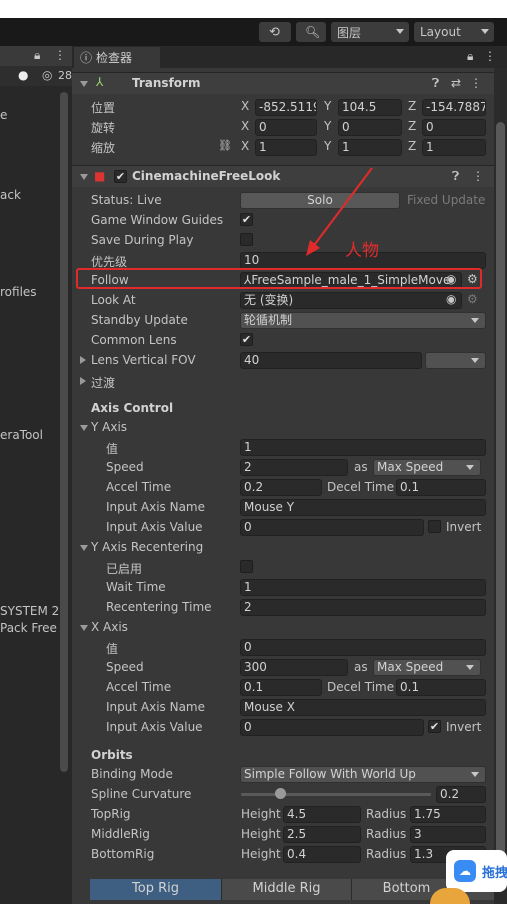 The width and height of the screenshot is (507, 904). I want to click on wait-time-field: 1, so click(363, 587).